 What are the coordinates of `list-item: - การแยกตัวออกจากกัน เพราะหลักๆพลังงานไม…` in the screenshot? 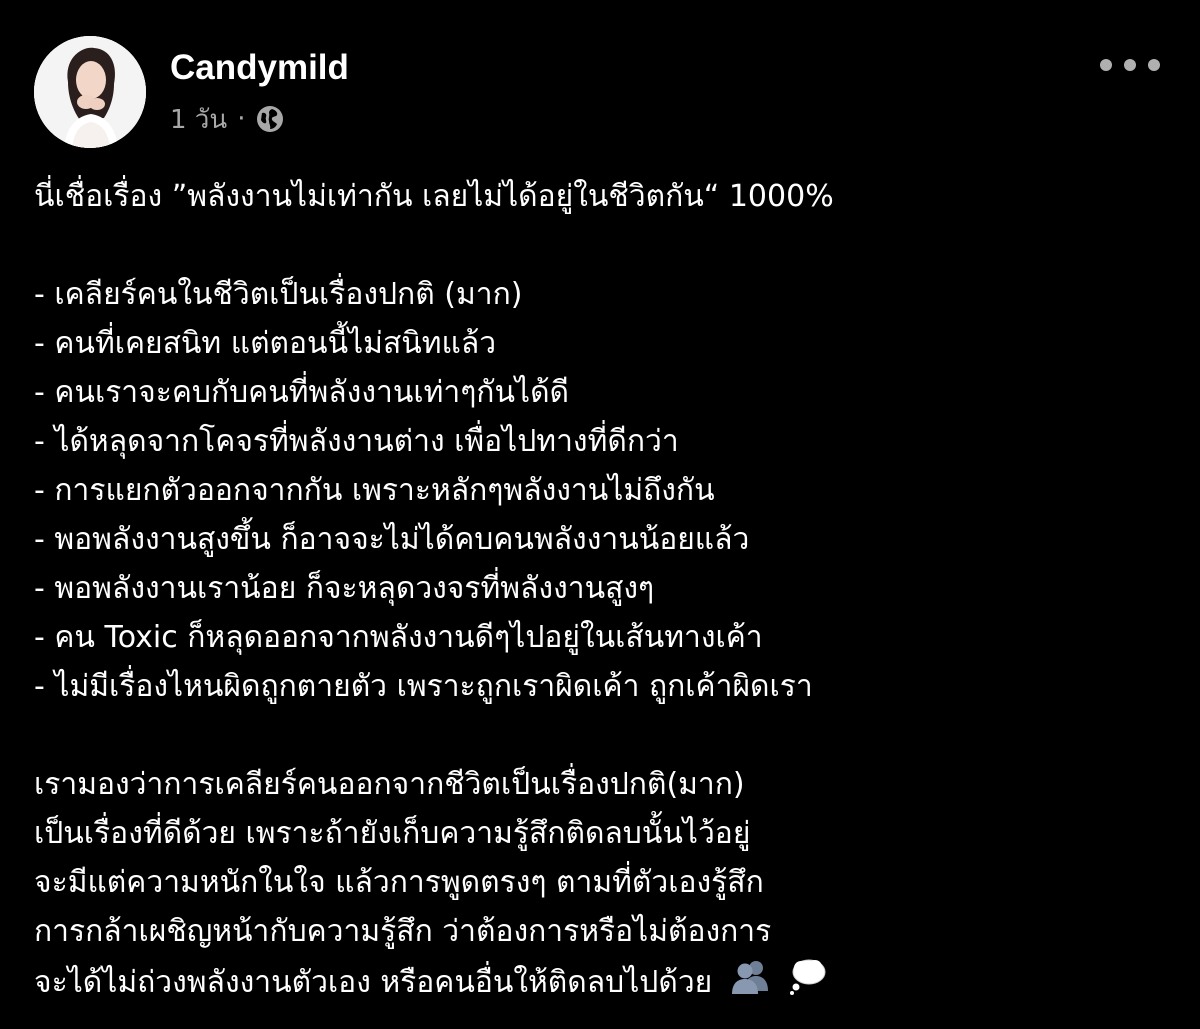 It's located at (374, 490).